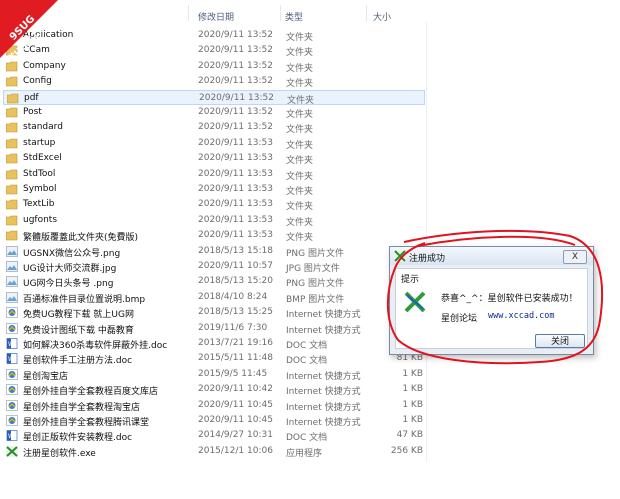 The image size is (620, 499). I want to click on file-row: 免费设计图纸下载 中磊教育 2019/11/6 7:30 Internet 快捷方式, so click(214, 328).